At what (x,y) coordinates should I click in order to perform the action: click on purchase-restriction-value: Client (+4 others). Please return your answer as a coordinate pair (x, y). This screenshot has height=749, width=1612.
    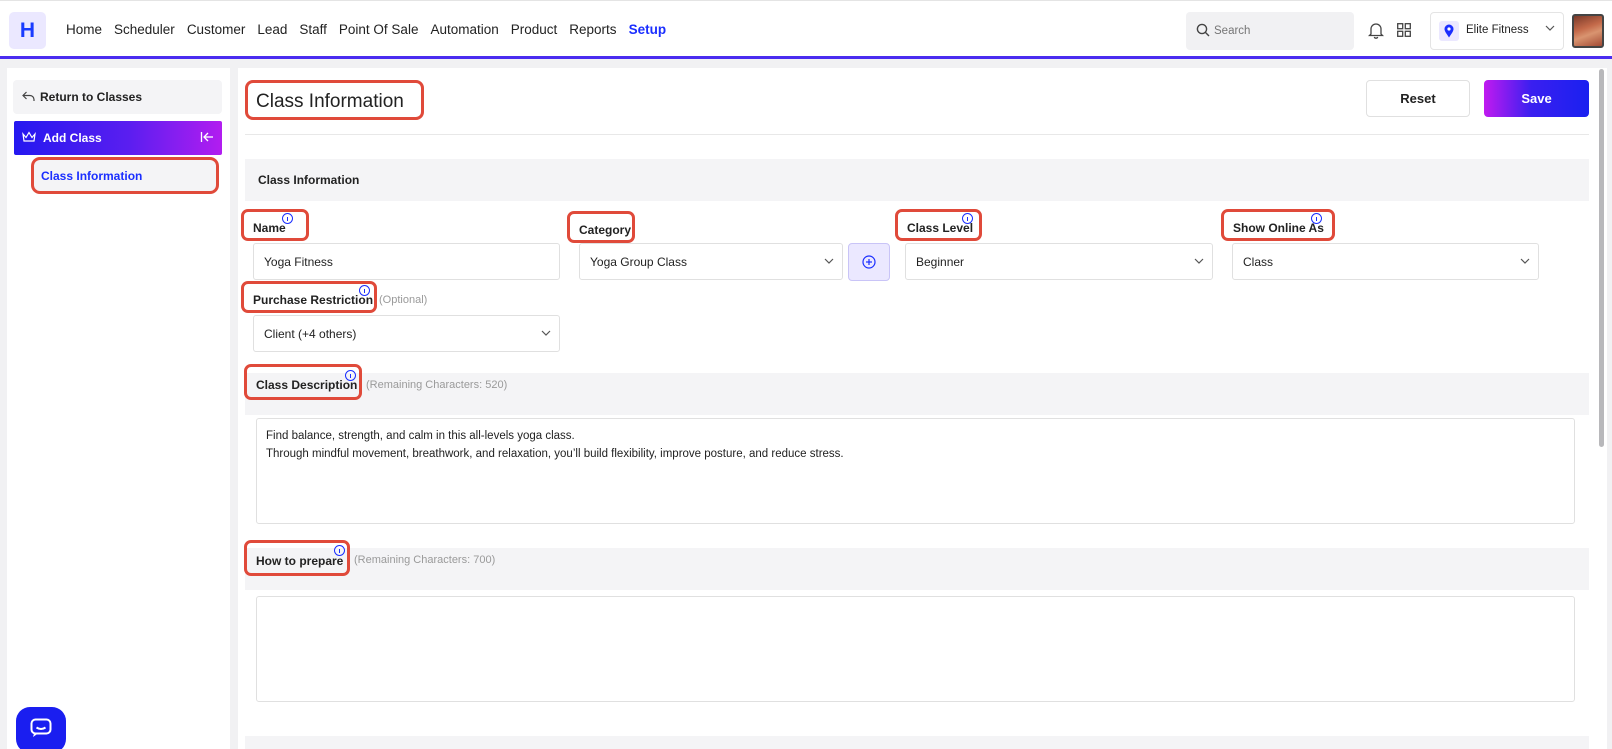
    Looking at the image, I should click on (310, 334).